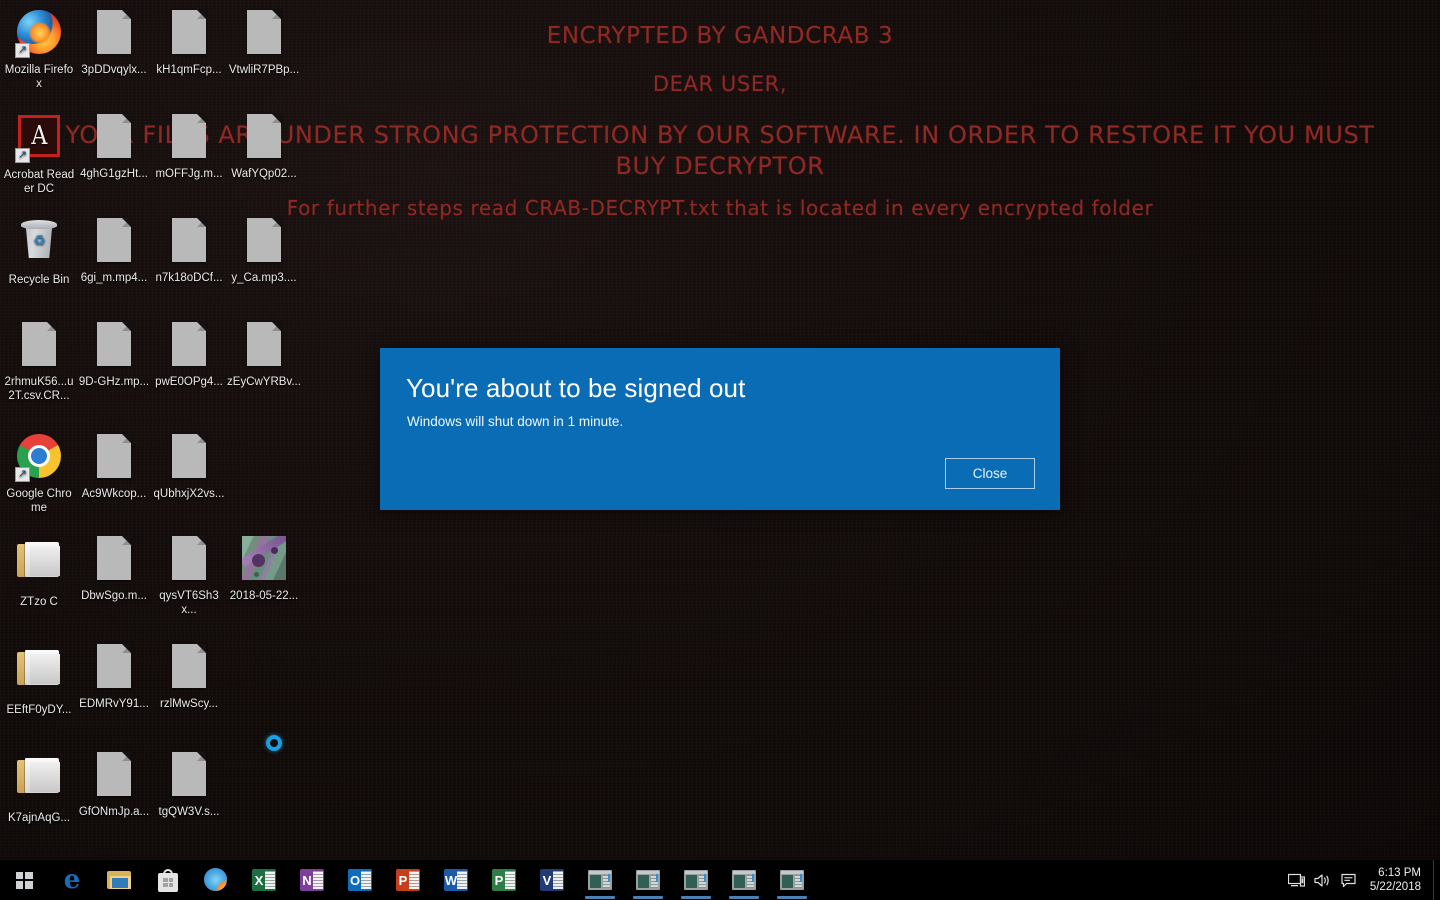 Image resolution: width=1440 pixels, height=900 pixels. Describe the element at coordinates (39, 182) in the screenshot. I see `desktop-icon-label: Acrobat Reader DC` at that location.